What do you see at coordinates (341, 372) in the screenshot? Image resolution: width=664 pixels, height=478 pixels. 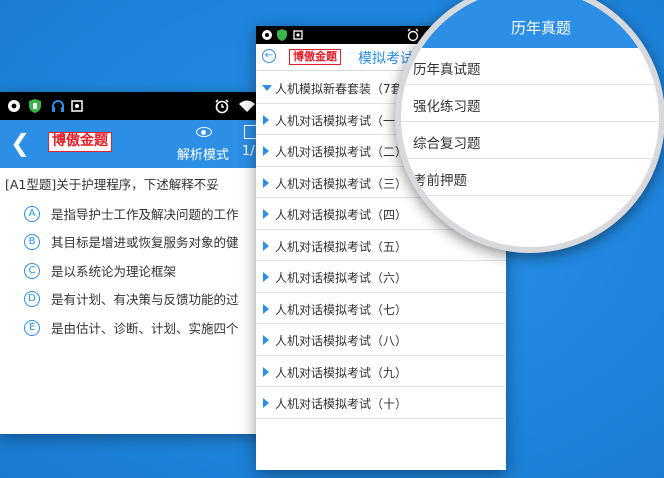 I see `list-item-label: 人机对话模拟考试（九）` at bounding box center [341, 372].